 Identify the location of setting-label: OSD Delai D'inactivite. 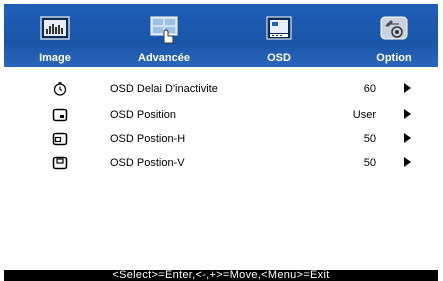
(164, 89).